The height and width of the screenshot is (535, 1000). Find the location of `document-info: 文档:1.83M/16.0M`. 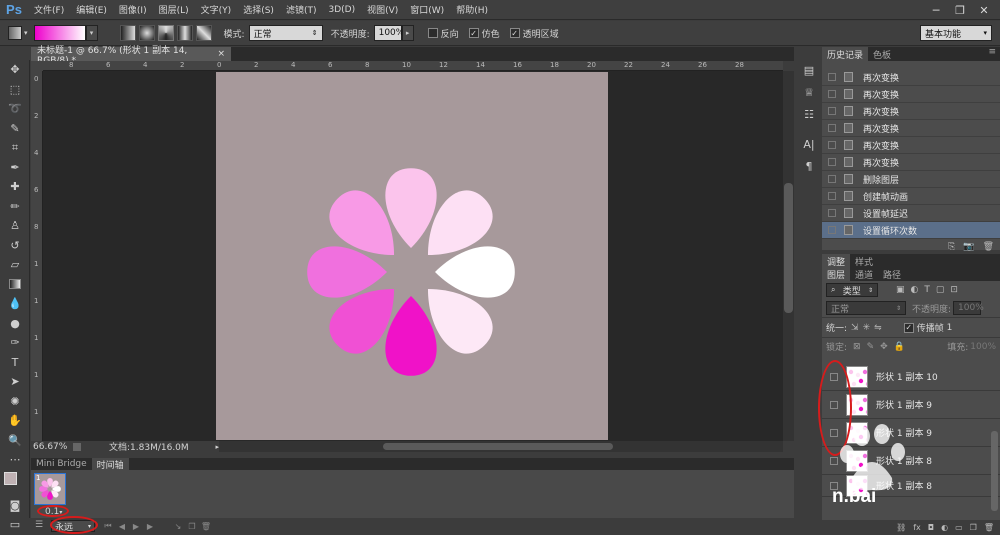

document-info: 文档:1.83M/16.0M is located at coordinates (149, 446).